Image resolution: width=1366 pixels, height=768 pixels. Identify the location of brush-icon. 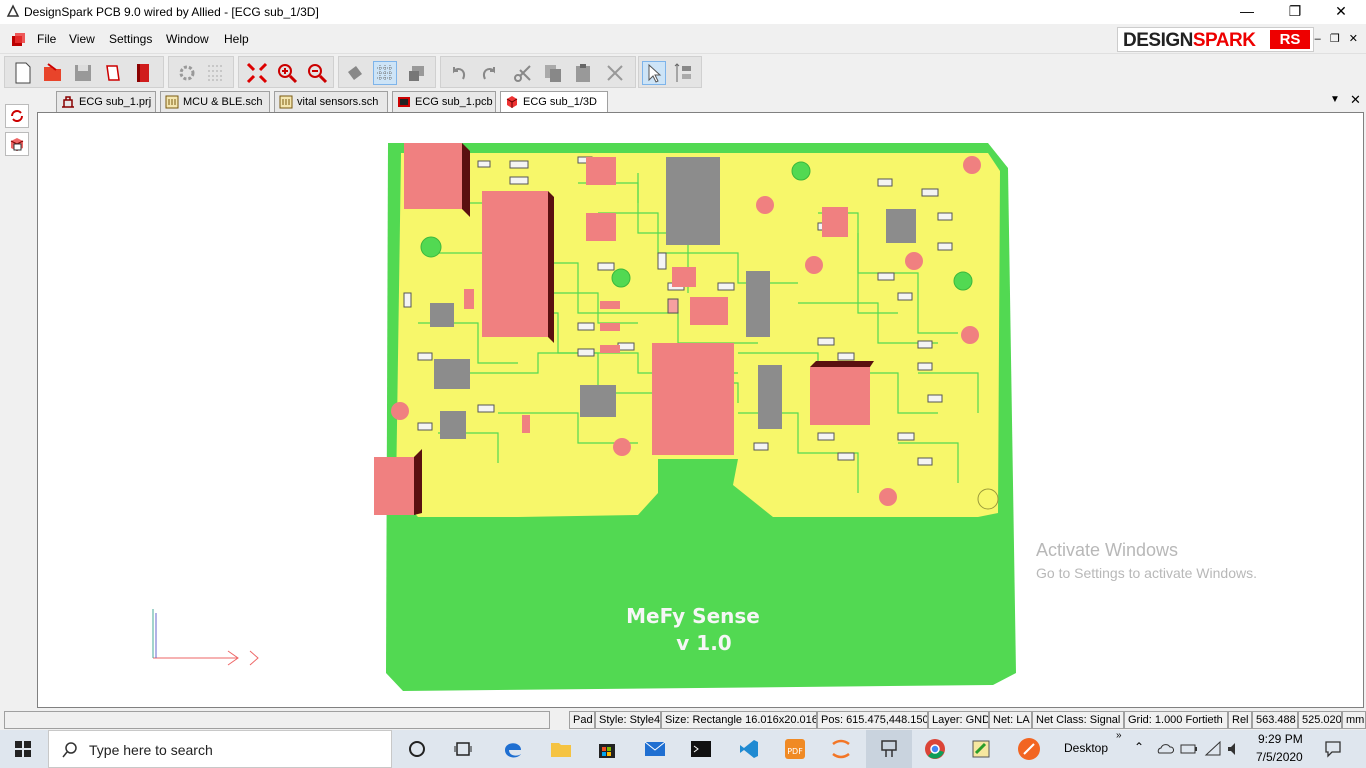
(1029, 749).